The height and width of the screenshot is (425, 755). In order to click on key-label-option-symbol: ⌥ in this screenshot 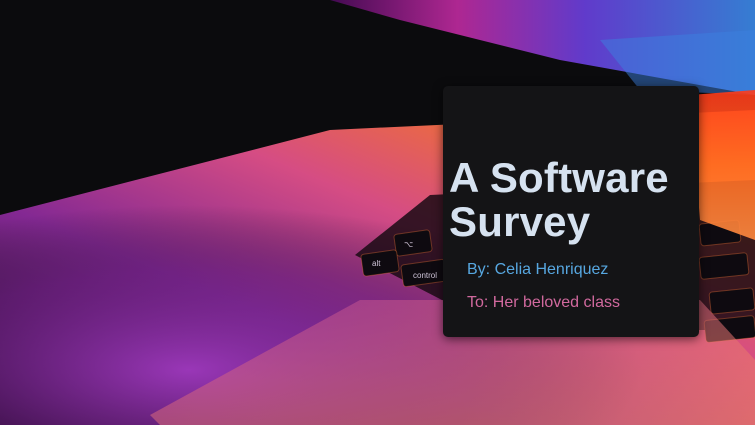, I will do `click(408, 244)`.